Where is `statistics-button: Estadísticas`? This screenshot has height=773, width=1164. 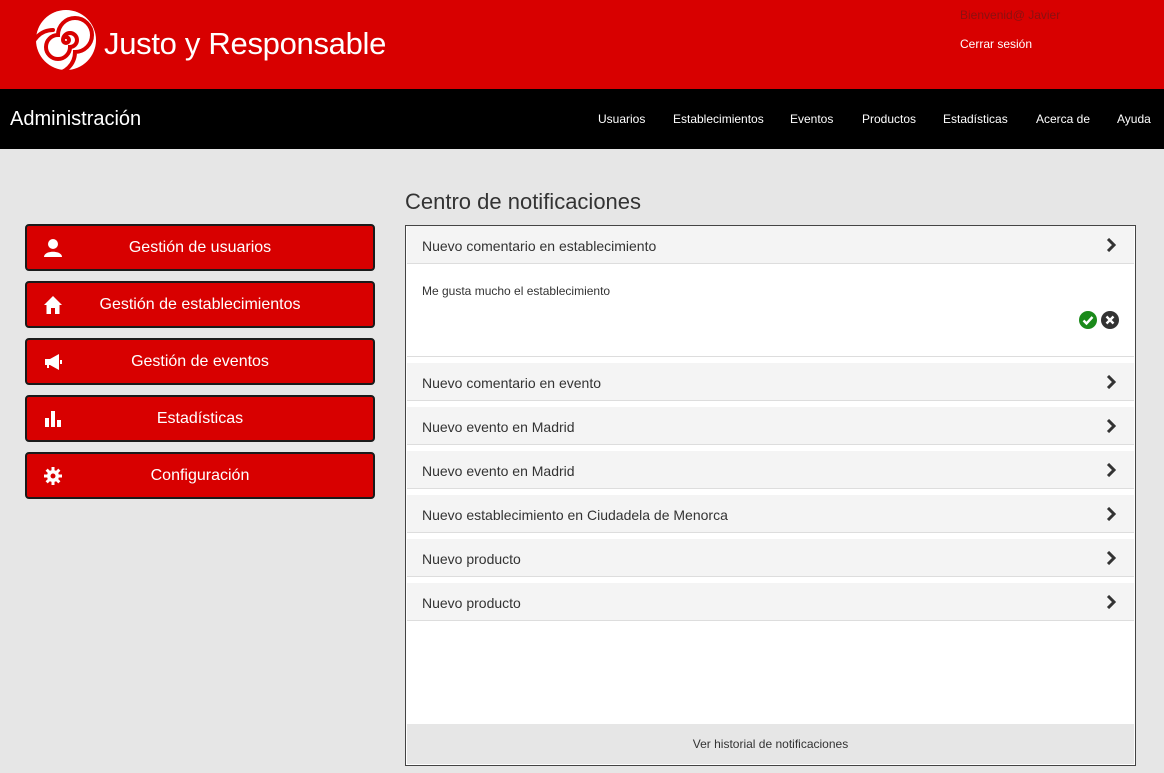
statistics-button: Estadísticas is located at coordinates (200, 418).